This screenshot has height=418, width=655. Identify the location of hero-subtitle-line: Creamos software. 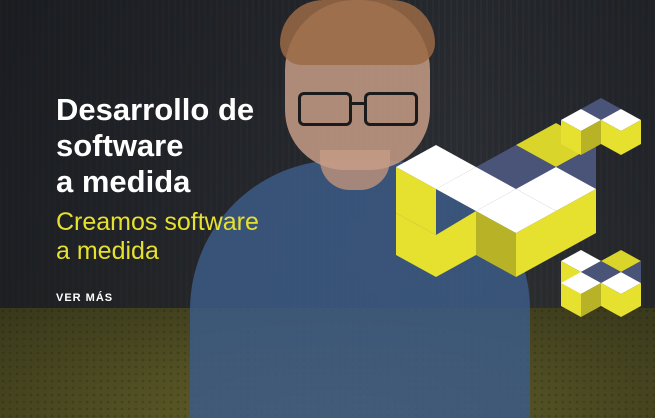
(157, 222).